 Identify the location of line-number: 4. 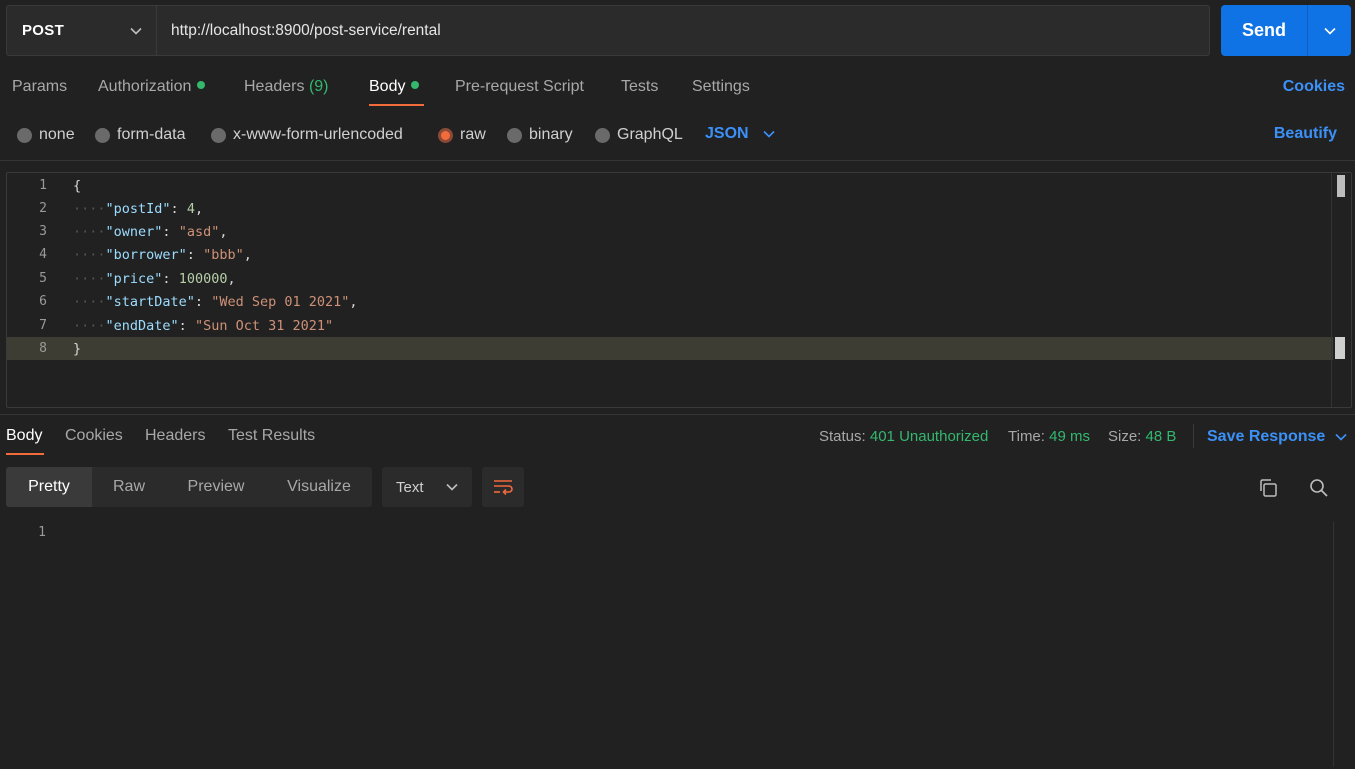
(43, 254).